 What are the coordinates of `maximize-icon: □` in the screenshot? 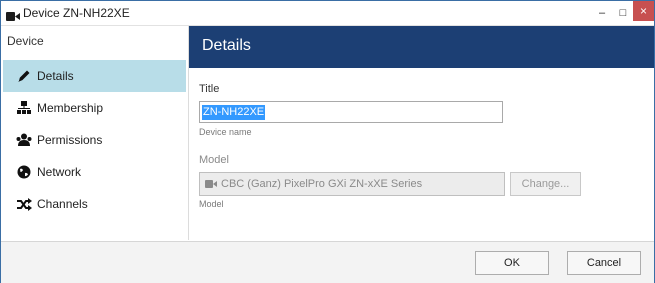 It's located at (623, 12).